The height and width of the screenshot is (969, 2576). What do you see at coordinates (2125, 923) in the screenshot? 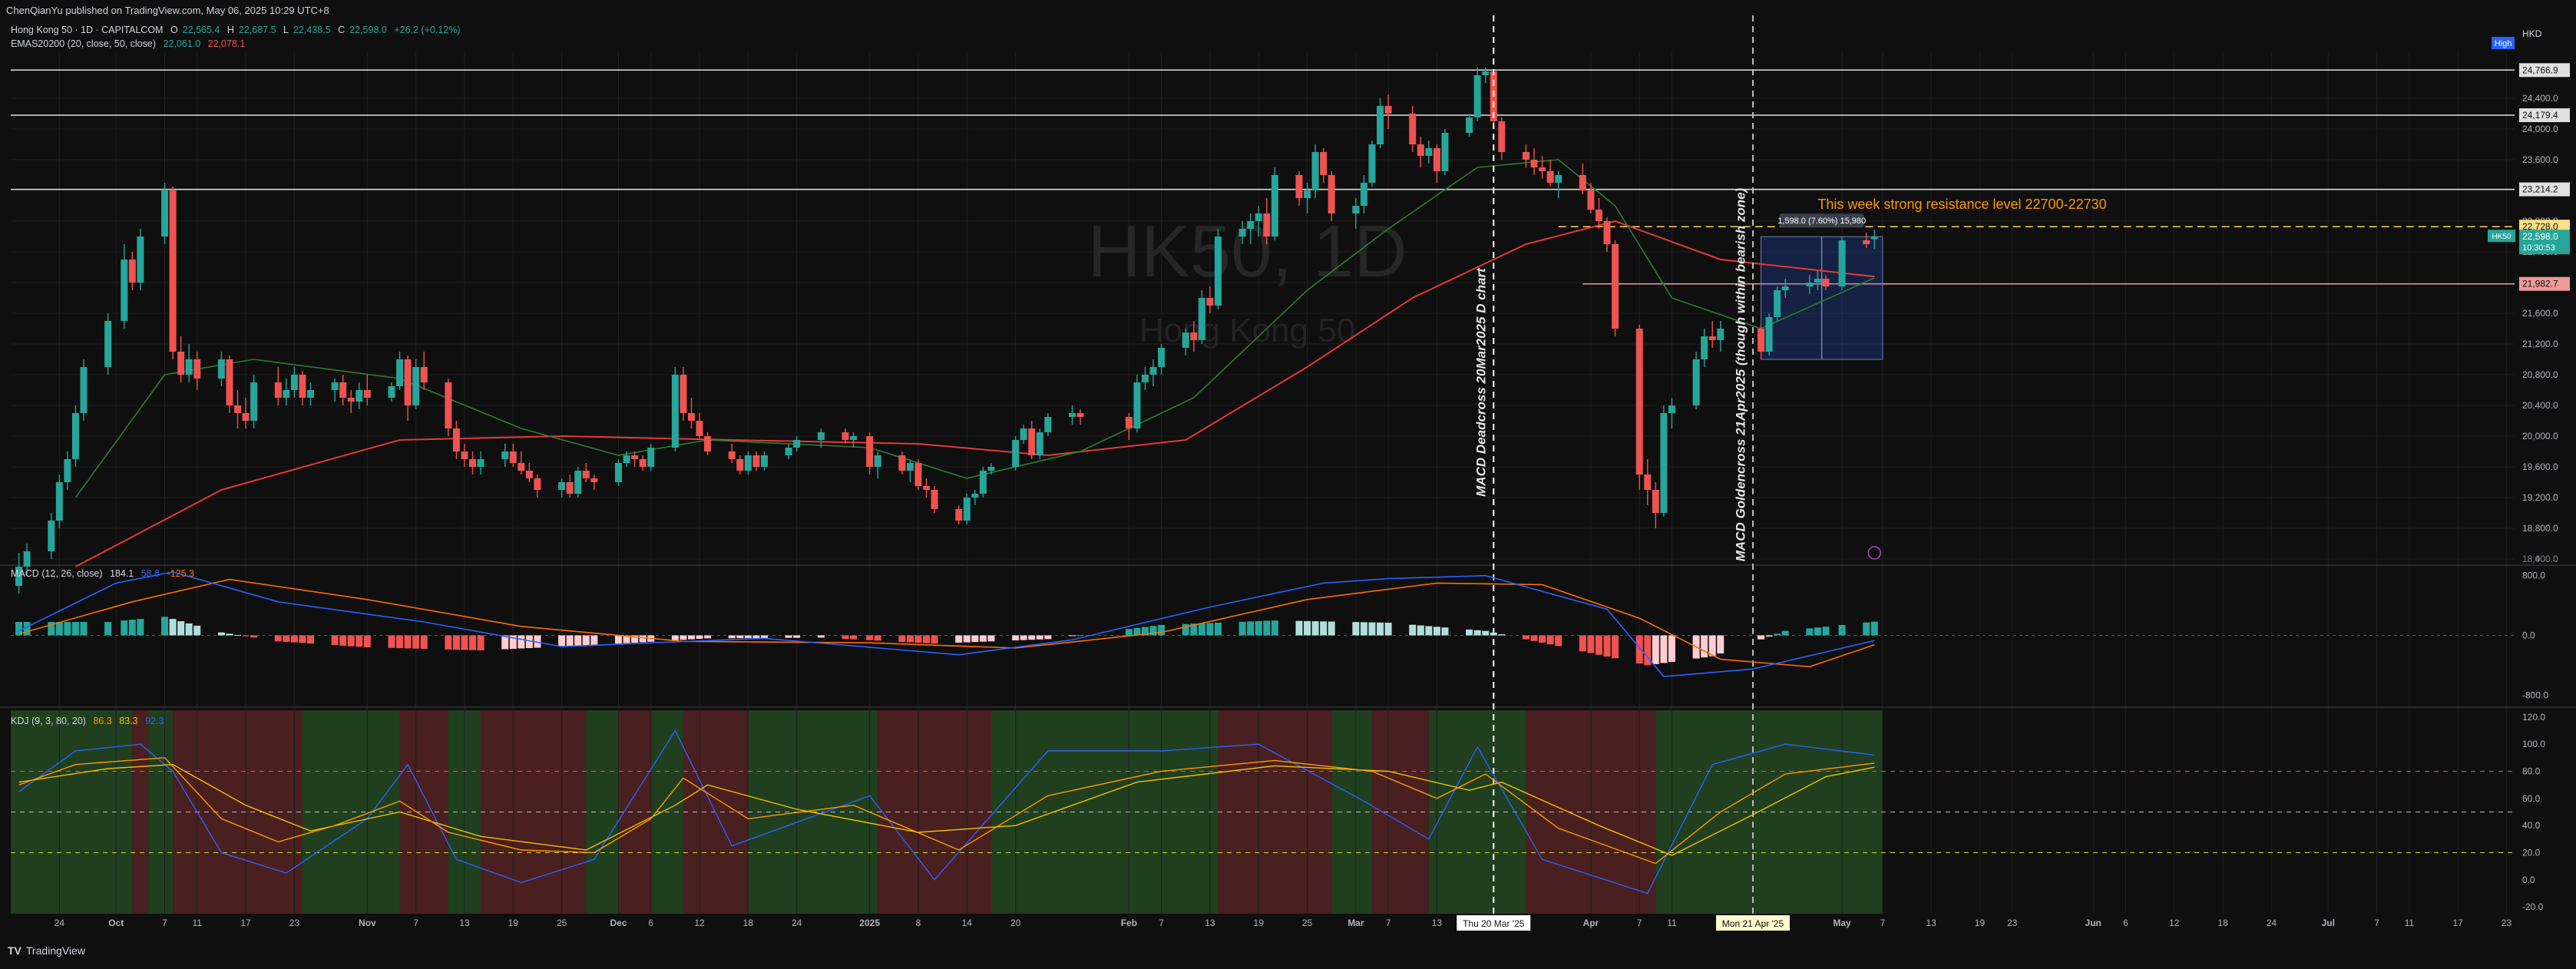
I see `time-label: 6` at bounding box center [2125, 923].